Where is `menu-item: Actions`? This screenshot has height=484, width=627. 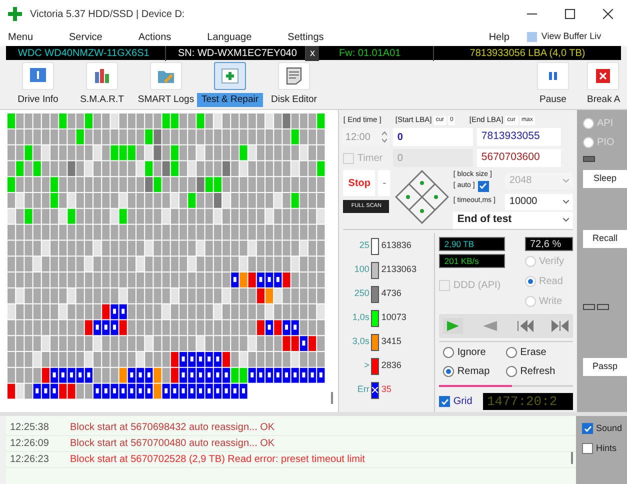
menu-item: Actions is located at coordinates (155, 37).